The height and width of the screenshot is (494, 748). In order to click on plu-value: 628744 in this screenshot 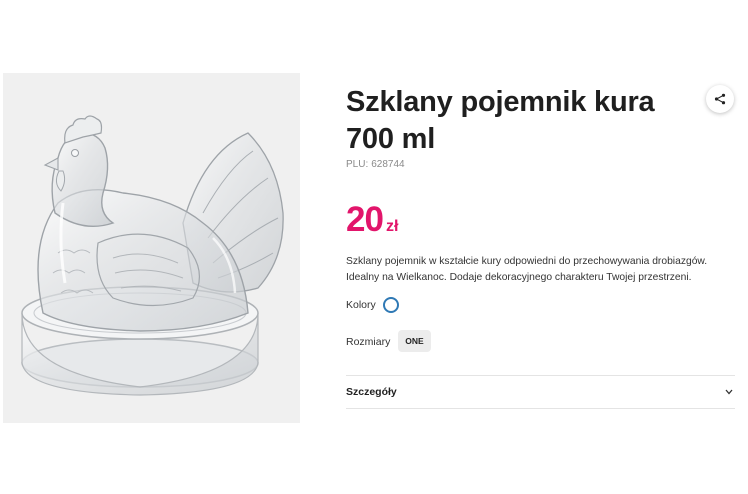, I will do `click(388, 164)`.